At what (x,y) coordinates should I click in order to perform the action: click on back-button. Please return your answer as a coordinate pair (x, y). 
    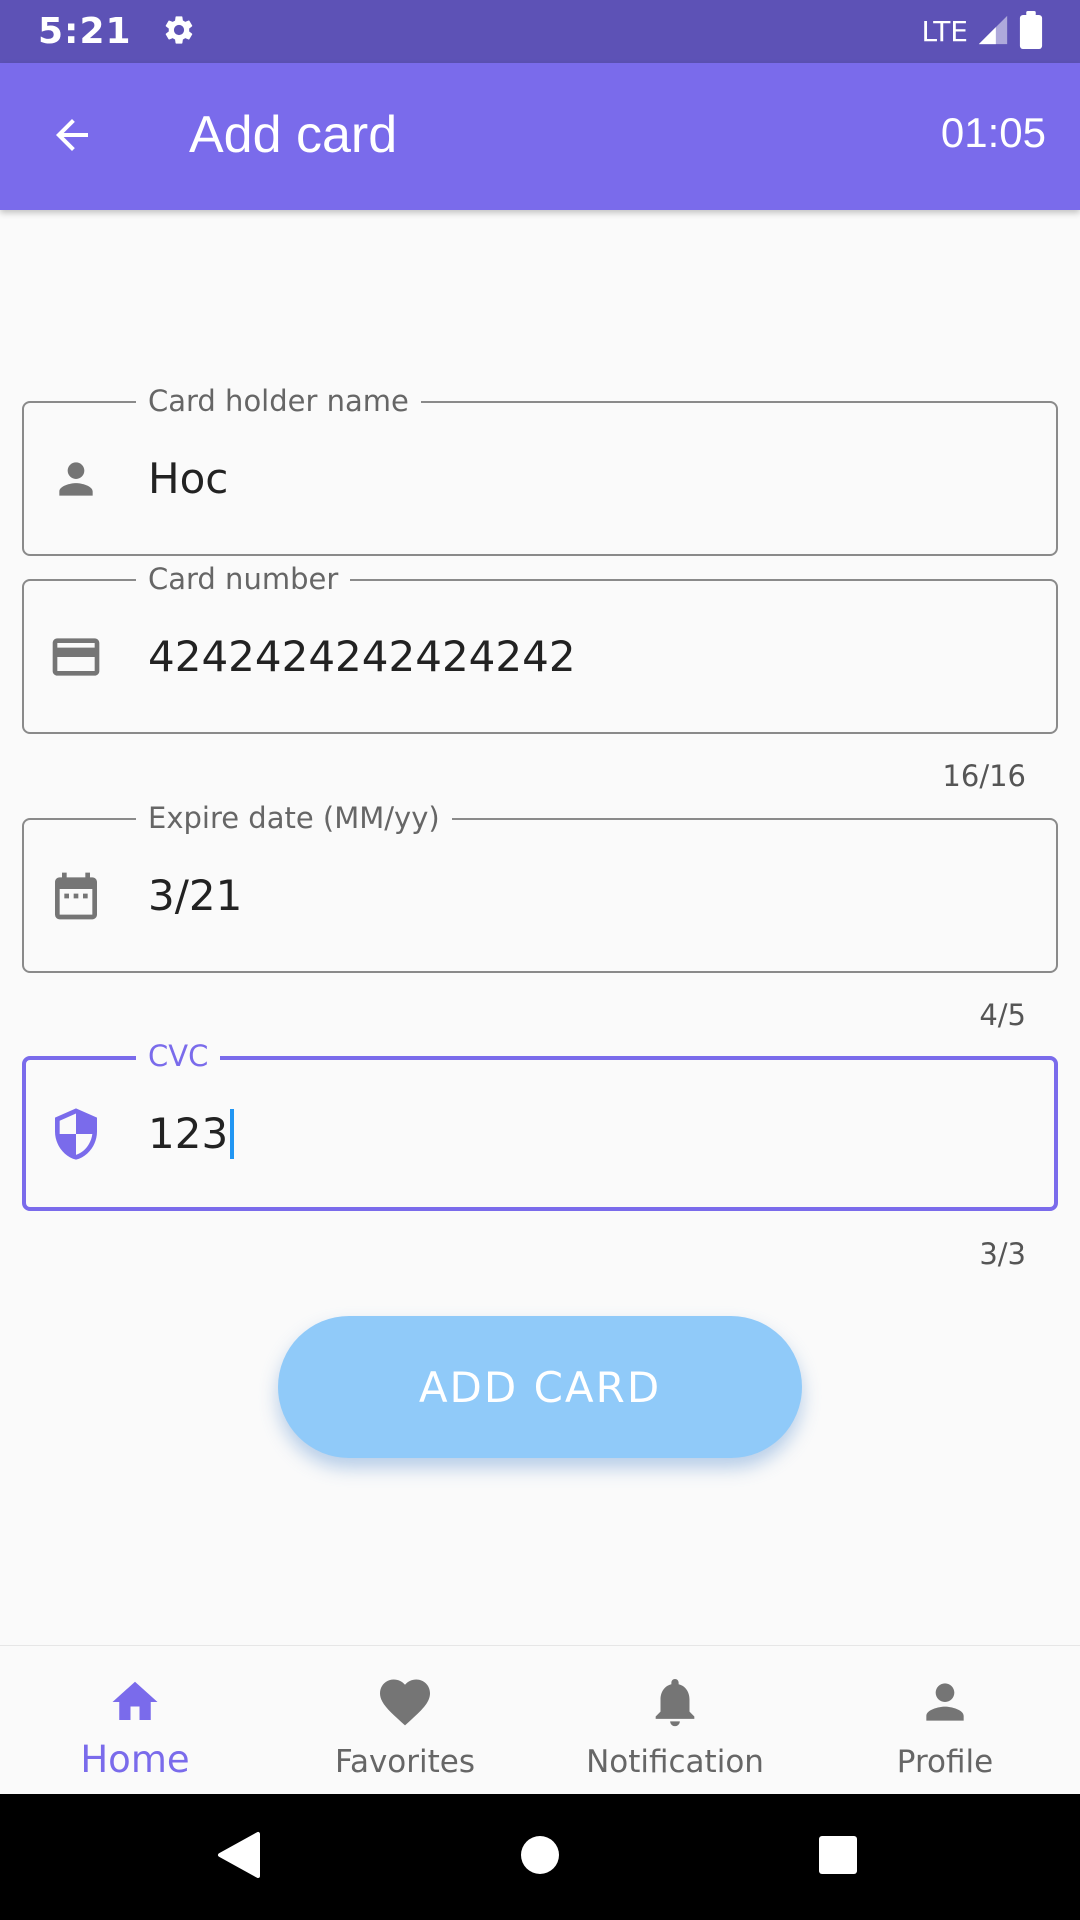
    Looking at the image, I should click on (72, 137).